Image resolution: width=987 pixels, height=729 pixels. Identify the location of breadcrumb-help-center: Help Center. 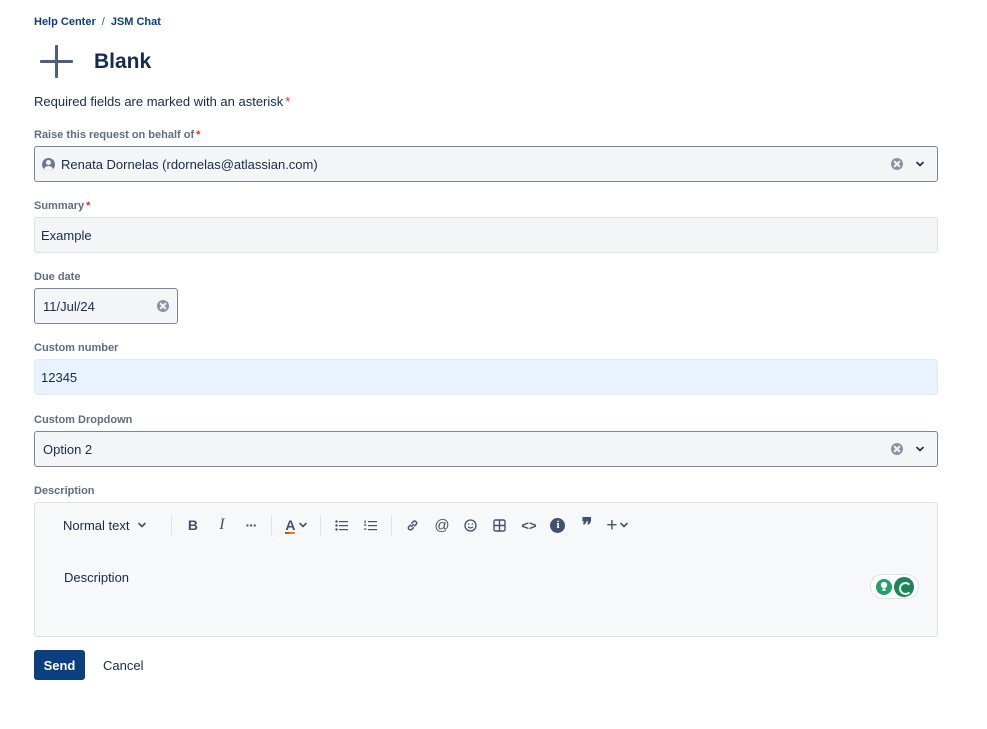
(65, 22).